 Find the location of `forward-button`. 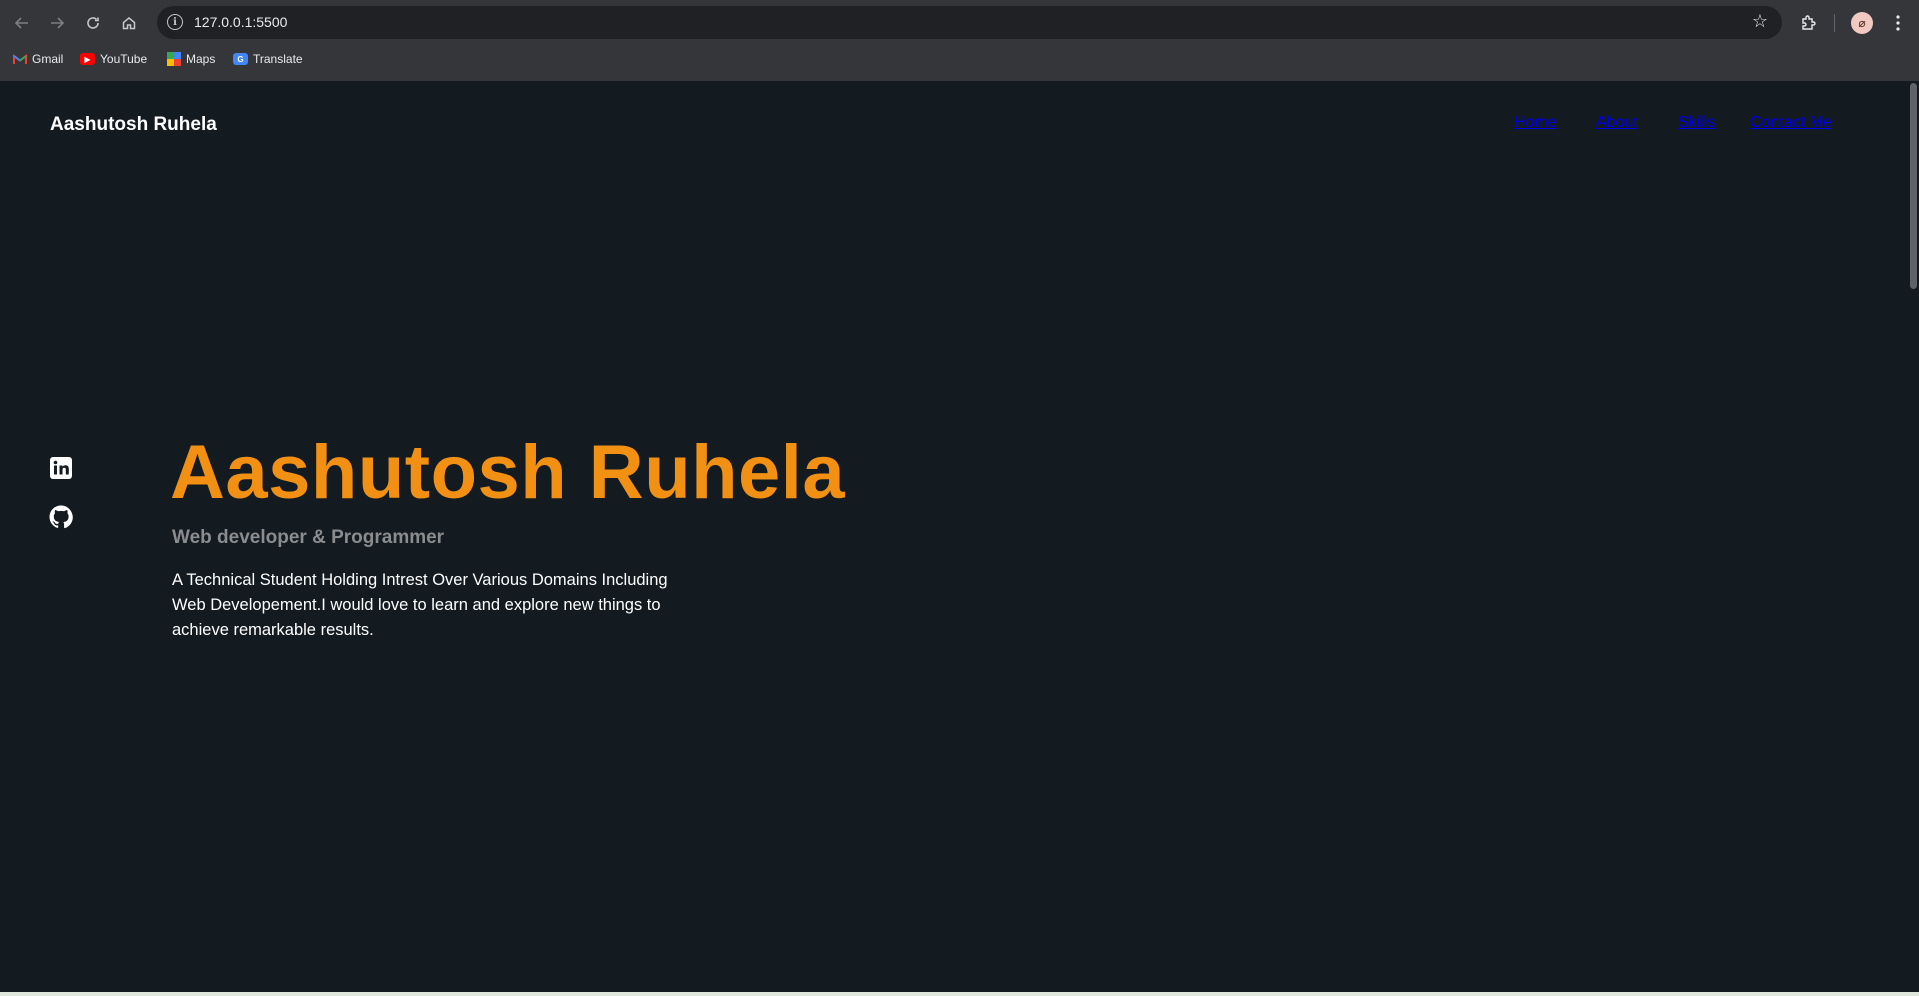

forward-button is located at coordinates (57, 23).